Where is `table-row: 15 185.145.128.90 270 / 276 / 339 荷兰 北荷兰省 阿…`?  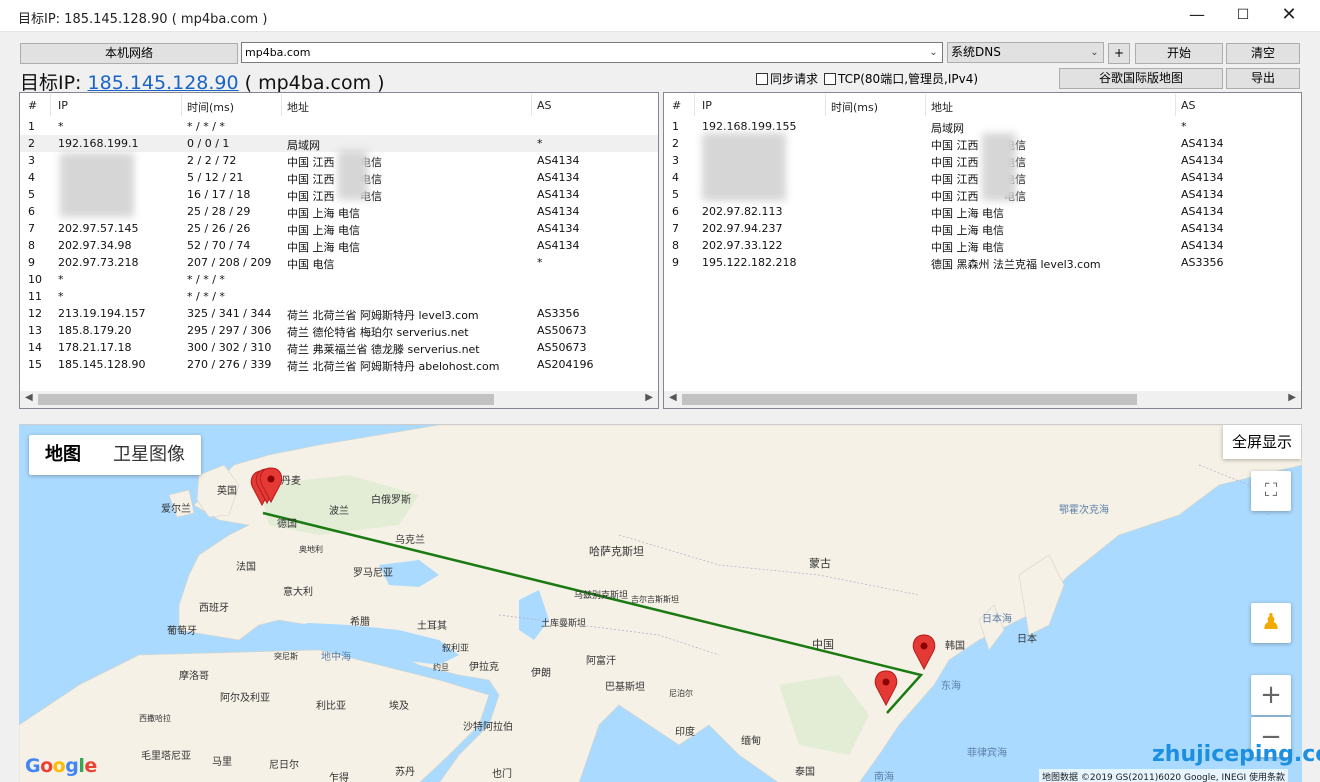
table-row: 15 185.145.128.90 270 / 276 / 339 荷兰 北荷兰省 阿… is located at coordinates (339, 364).